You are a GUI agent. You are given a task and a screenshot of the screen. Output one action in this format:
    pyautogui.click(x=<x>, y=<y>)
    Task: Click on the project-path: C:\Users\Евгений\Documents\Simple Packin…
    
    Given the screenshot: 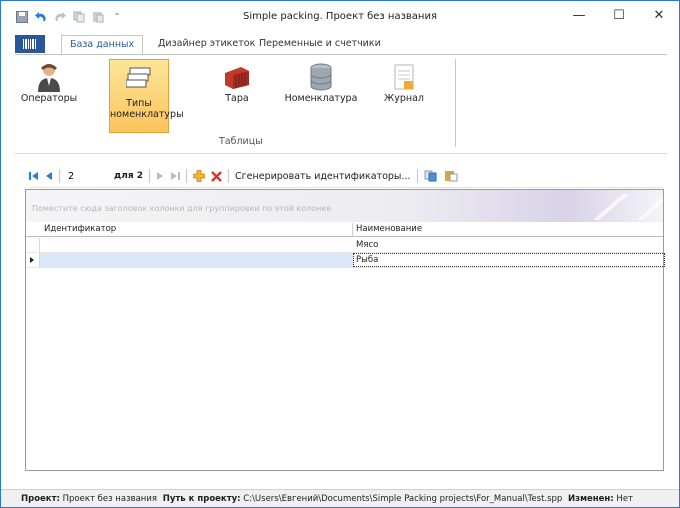 What is the action you would take?
    pyautogui.click(x=403, y=499)
    